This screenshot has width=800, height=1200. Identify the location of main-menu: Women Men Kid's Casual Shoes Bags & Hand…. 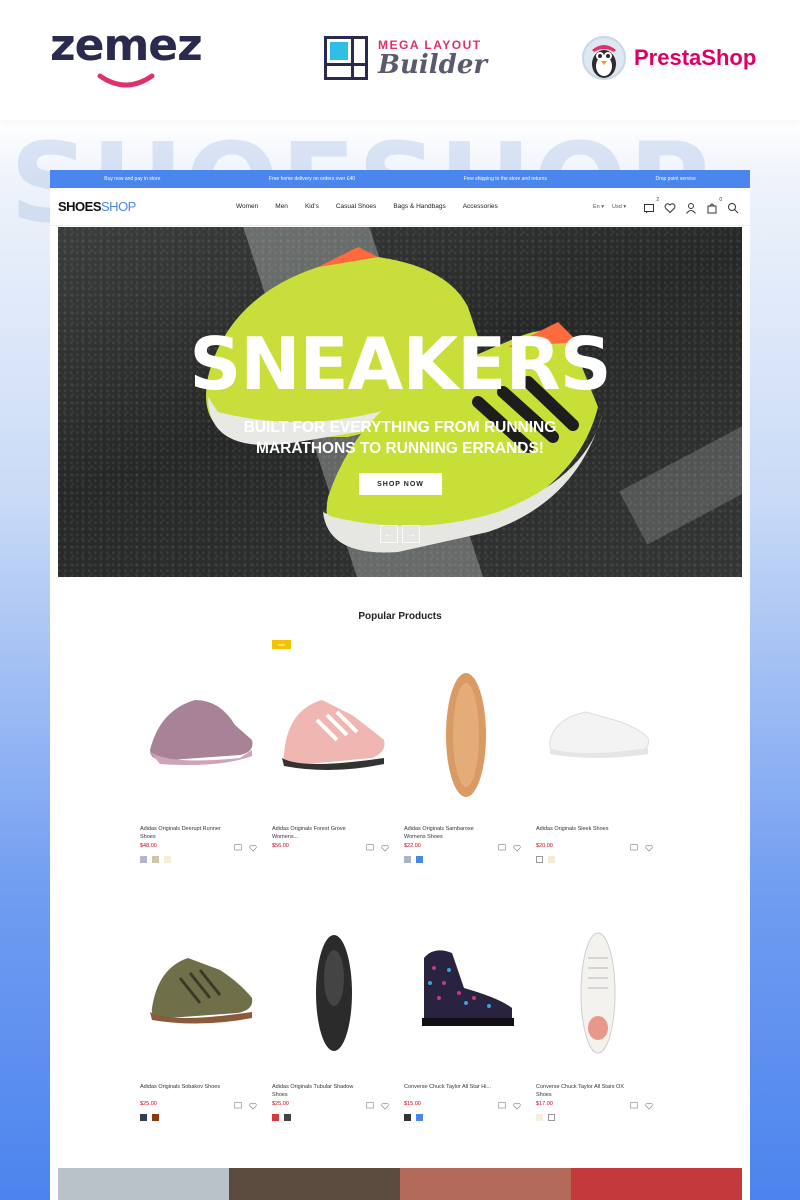
(375, 206).